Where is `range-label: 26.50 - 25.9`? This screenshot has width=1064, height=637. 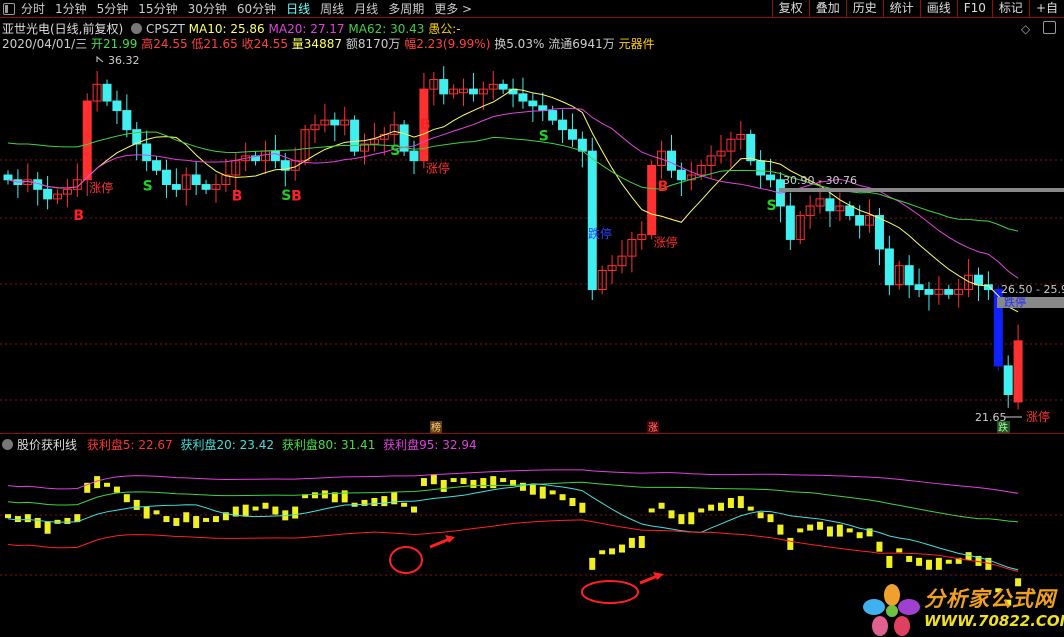 range-label: 26.50 - 25.9 is located at coordinates (1032, 289).